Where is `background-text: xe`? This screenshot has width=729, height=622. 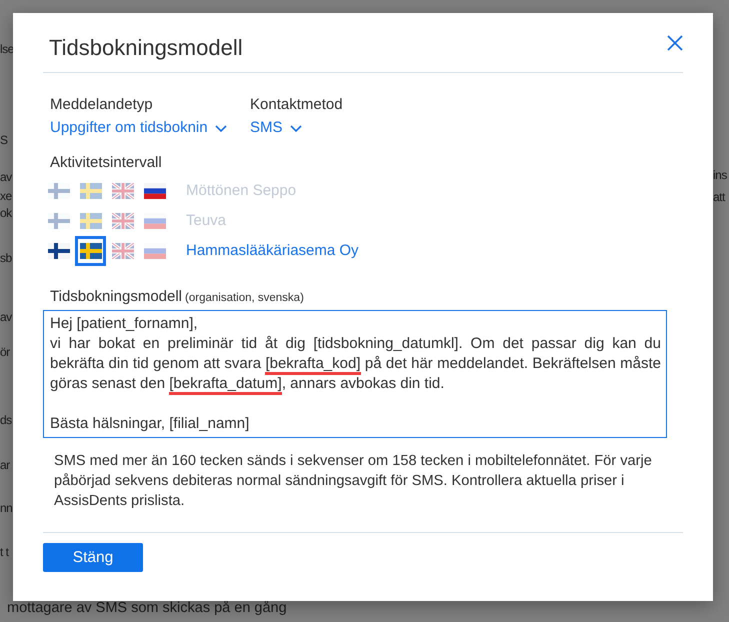 background-text: xe is located at coordinates (6, 196).